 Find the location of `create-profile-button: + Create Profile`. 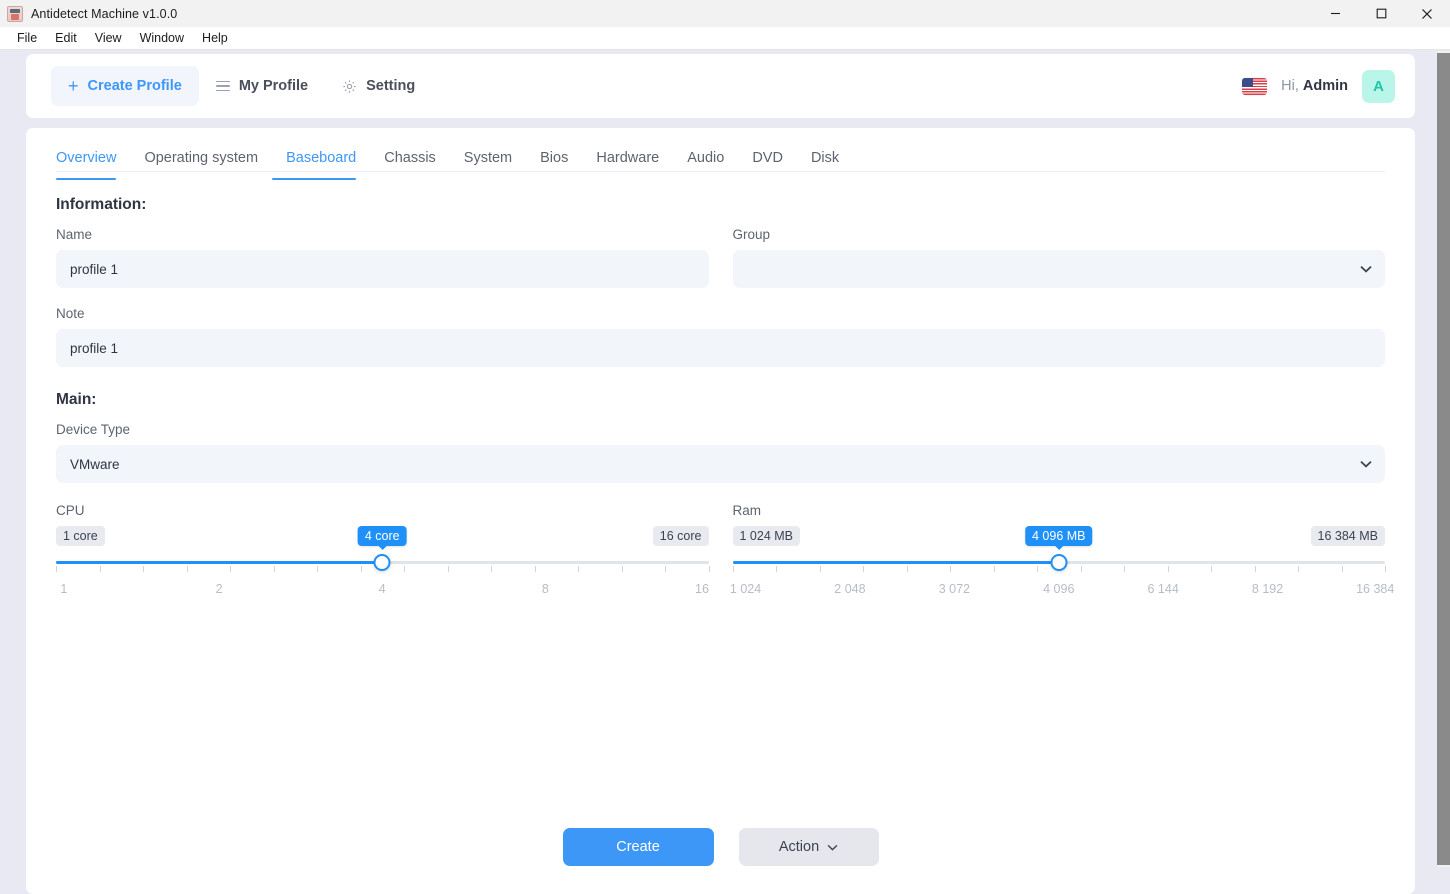

create-profile-button: + Create Profile is located at coordinates (125, 86).